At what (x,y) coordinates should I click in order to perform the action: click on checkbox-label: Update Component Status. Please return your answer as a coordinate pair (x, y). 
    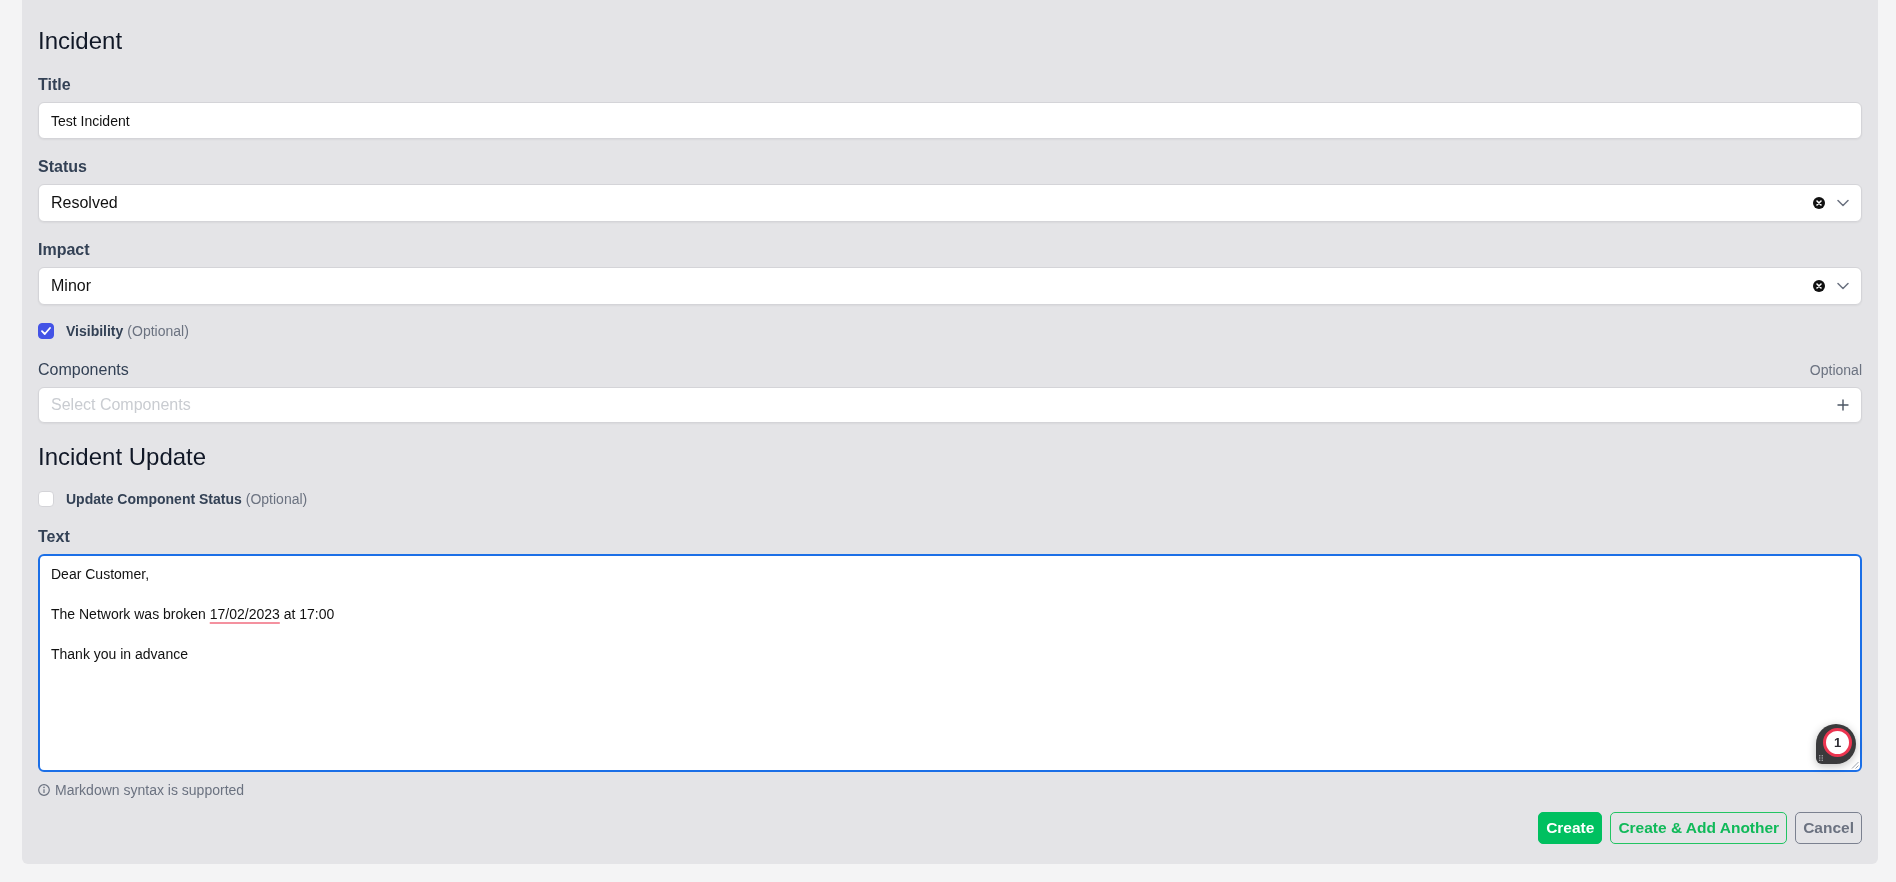
    Looking at the image, I should click on (154, 499).